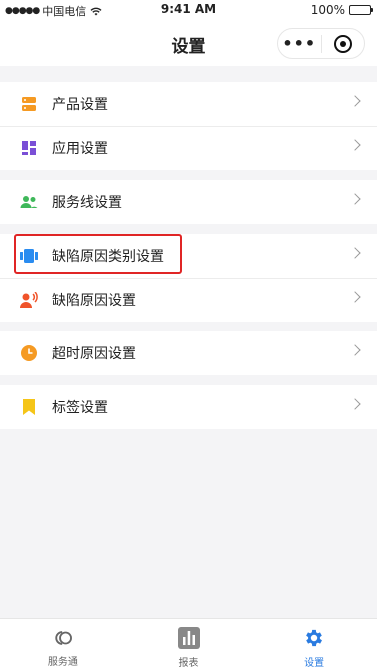 This screenshot has height=668, width=377. What do you see at coordinates (188, 43) in the screenshot?
I see `navigation-bar: 设置 •••` at bounding box center [188, 43].